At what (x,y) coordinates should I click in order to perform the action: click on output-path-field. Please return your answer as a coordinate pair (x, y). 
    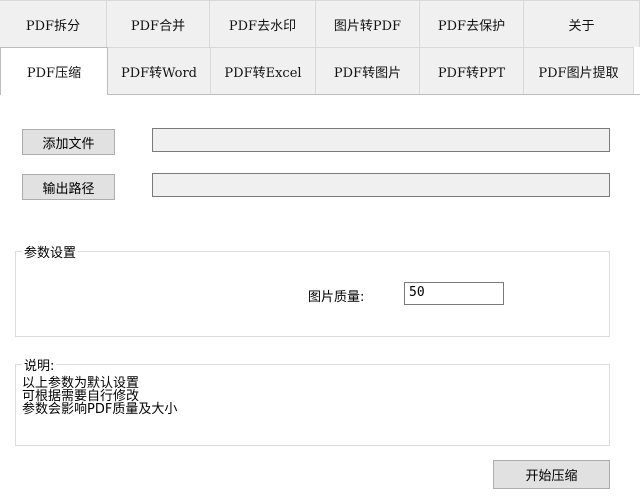
    Looking at the image, I should click on (381, 185).